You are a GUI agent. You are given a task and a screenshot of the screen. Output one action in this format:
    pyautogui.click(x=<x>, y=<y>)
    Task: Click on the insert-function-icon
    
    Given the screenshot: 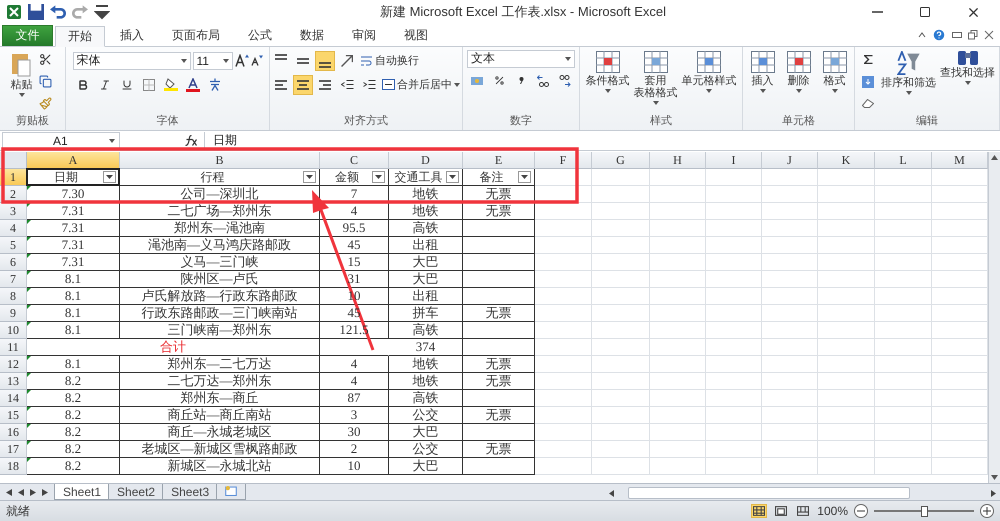 What is the action you would take?
    pyautogui.click(x=191, y=140)
    